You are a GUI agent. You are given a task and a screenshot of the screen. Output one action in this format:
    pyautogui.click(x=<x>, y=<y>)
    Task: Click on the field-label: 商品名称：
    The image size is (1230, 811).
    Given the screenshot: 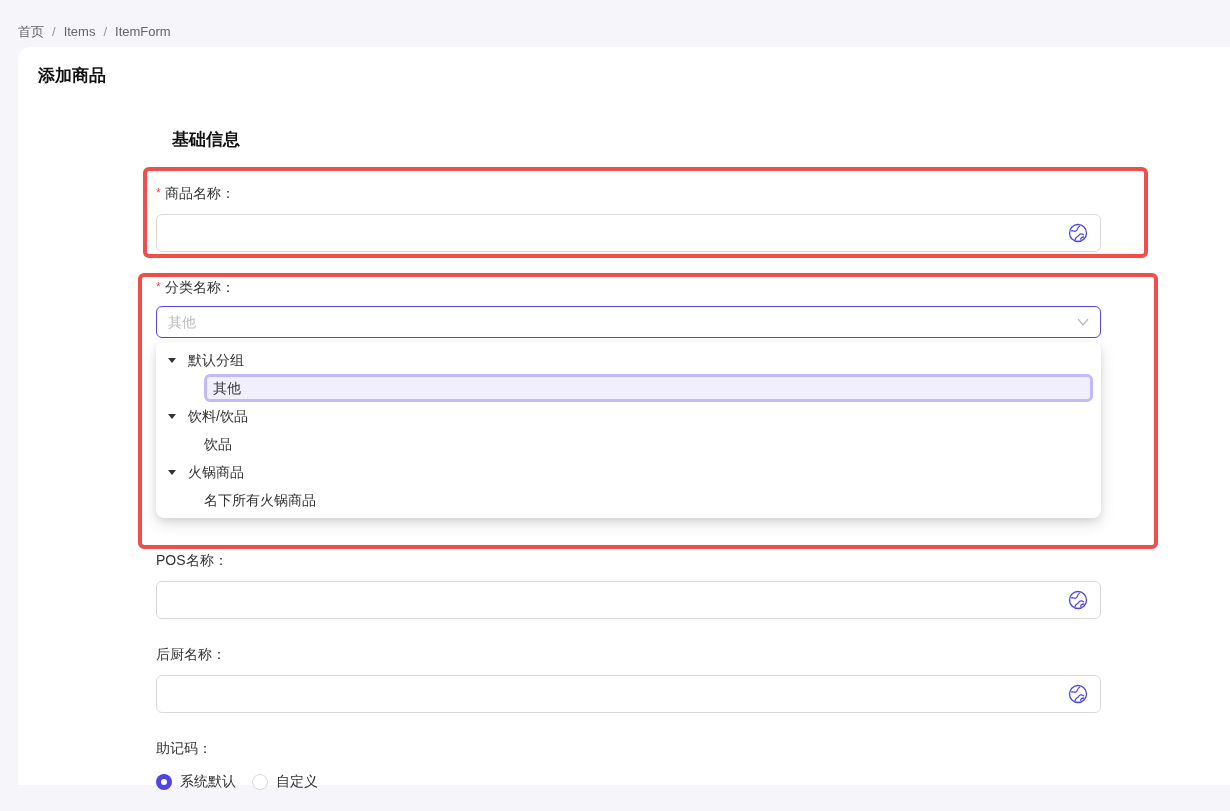 What is the action you would take?
    pyautogui.click(x=199, y=193)
    